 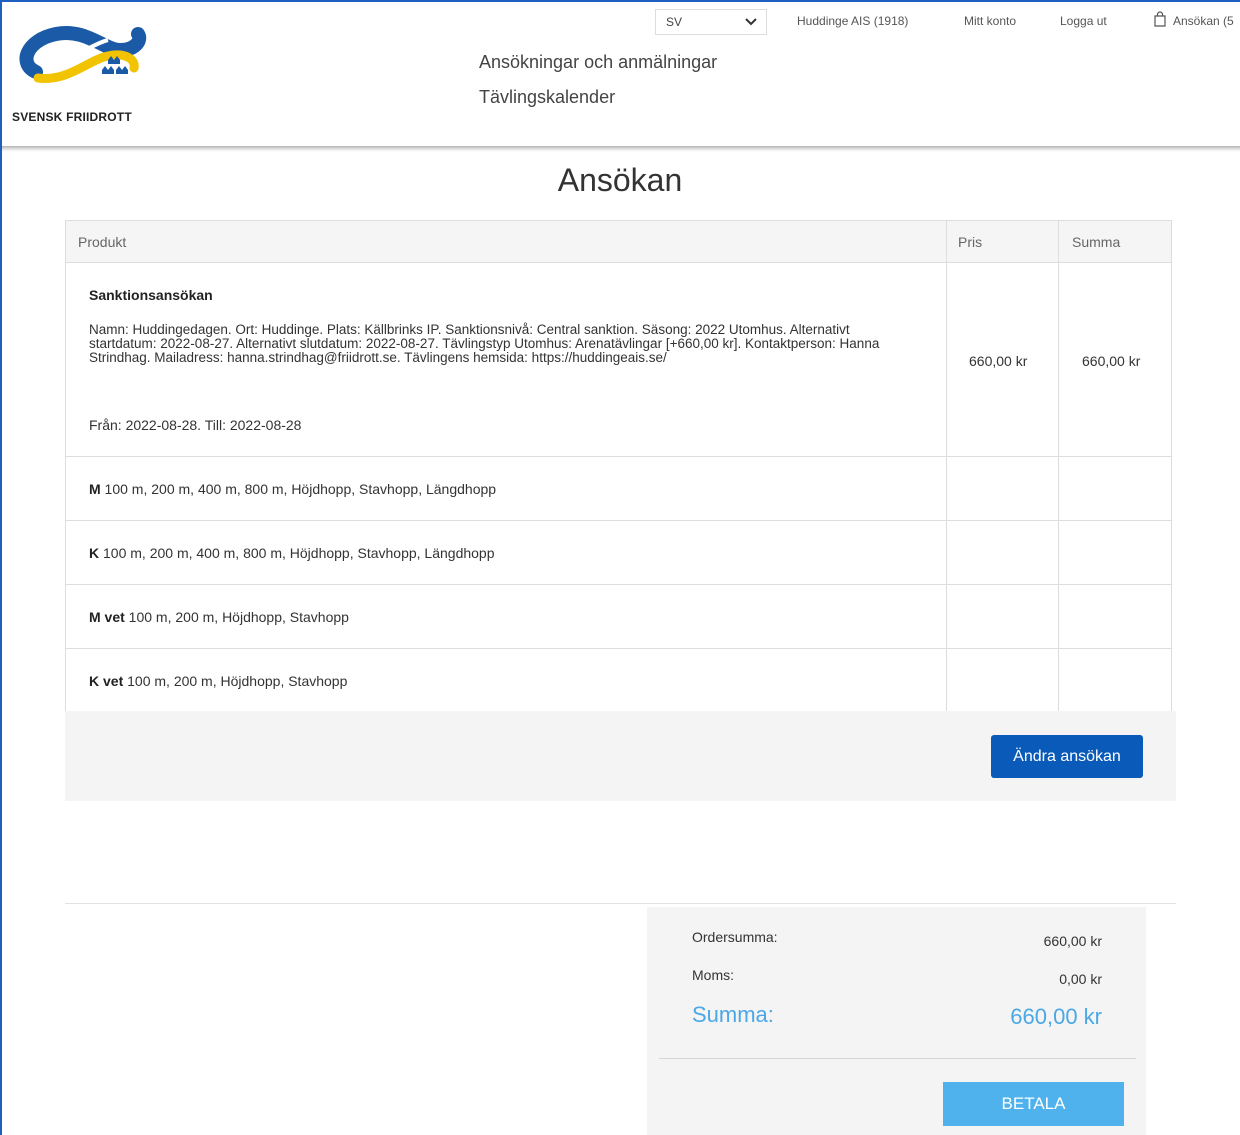 What do you see at coordinates (1072, 941) in the screenshot?
I see `order-total-value: 660,00 kr` at bounding box center [1072, 941].